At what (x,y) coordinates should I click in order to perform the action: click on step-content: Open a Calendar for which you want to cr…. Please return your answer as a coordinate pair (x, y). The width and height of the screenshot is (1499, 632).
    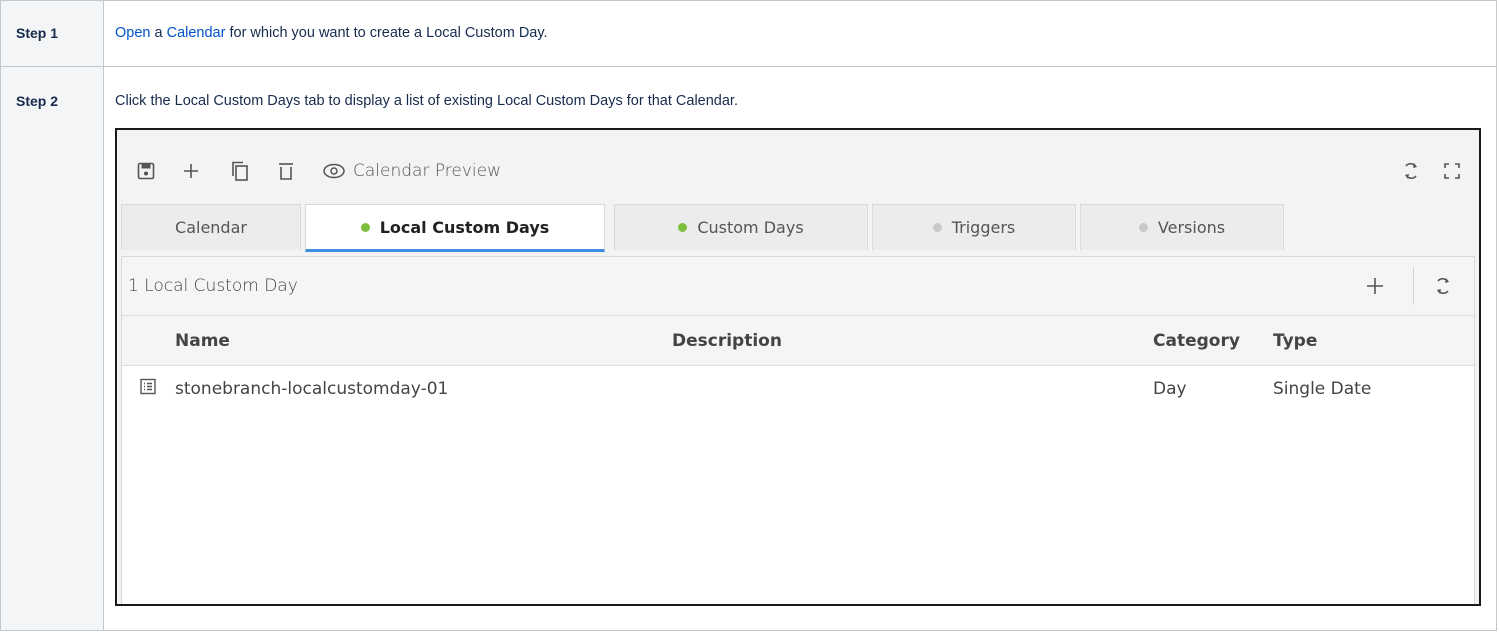
    Looking at the image, I should click on (800, 33).